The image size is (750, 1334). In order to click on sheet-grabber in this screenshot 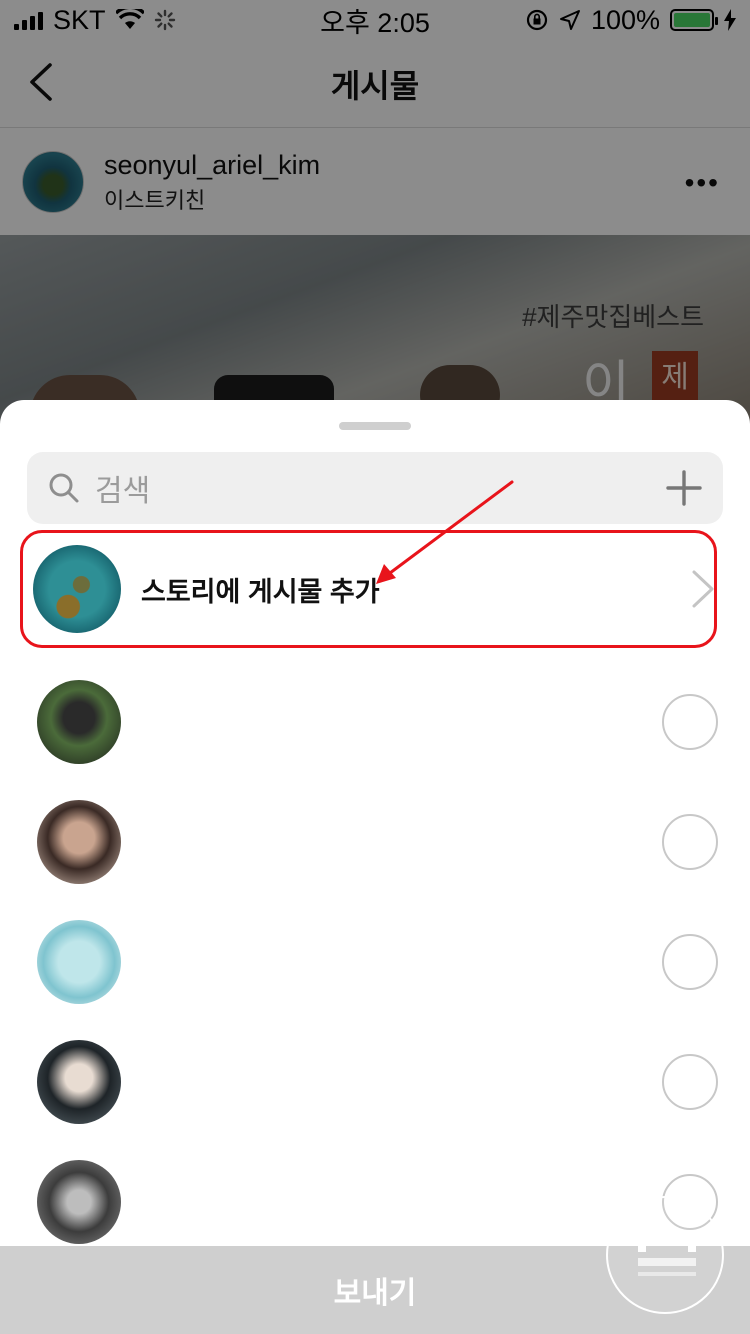, I will do `click(375, 426)`.